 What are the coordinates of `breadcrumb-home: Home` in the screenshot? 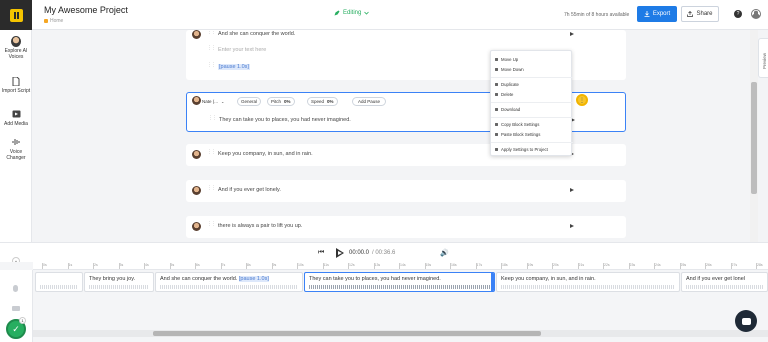 It's located at (56, 21).